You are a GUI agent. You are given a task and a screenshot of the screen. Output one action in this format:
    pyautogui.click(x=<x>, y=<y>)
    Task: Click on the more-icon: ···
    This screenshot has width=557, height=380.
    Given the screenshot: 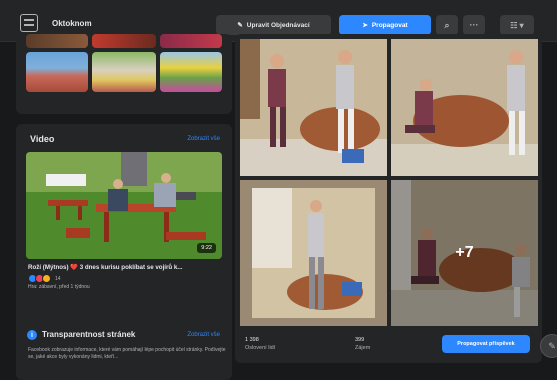 What is the action you would take?
    pyautogui.click(x=474, y=25)
    